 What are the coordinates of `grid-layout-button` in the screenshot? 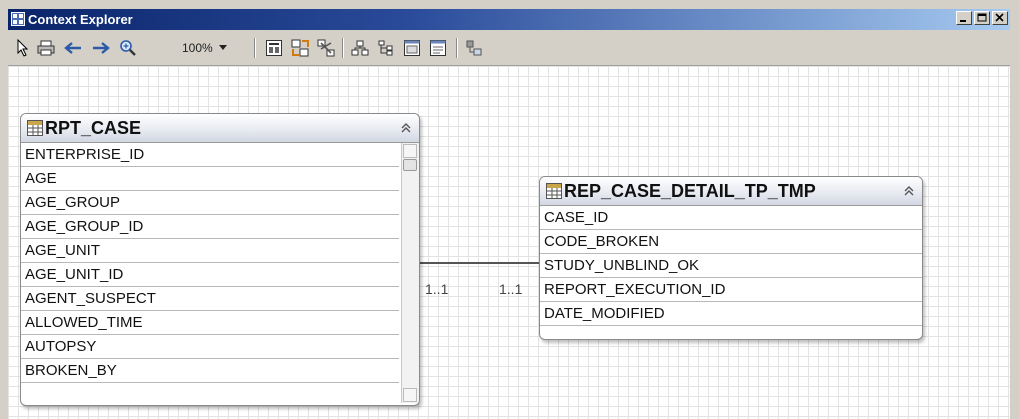 It's located at (274, 48).